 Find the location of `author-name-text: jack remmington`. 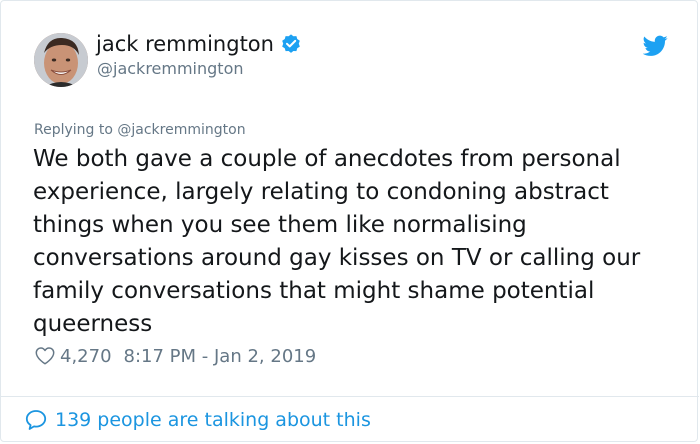

author-name-text: jack remmington is located at coordinates (185, 44).